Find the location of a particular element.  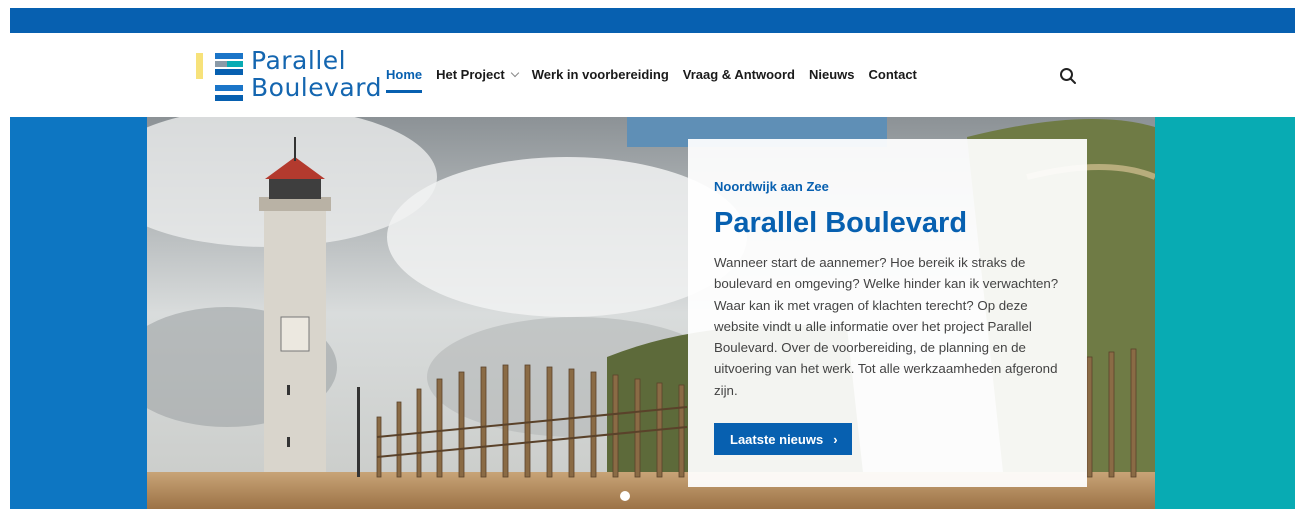

slider-dot is located at coordinates (625, 496).